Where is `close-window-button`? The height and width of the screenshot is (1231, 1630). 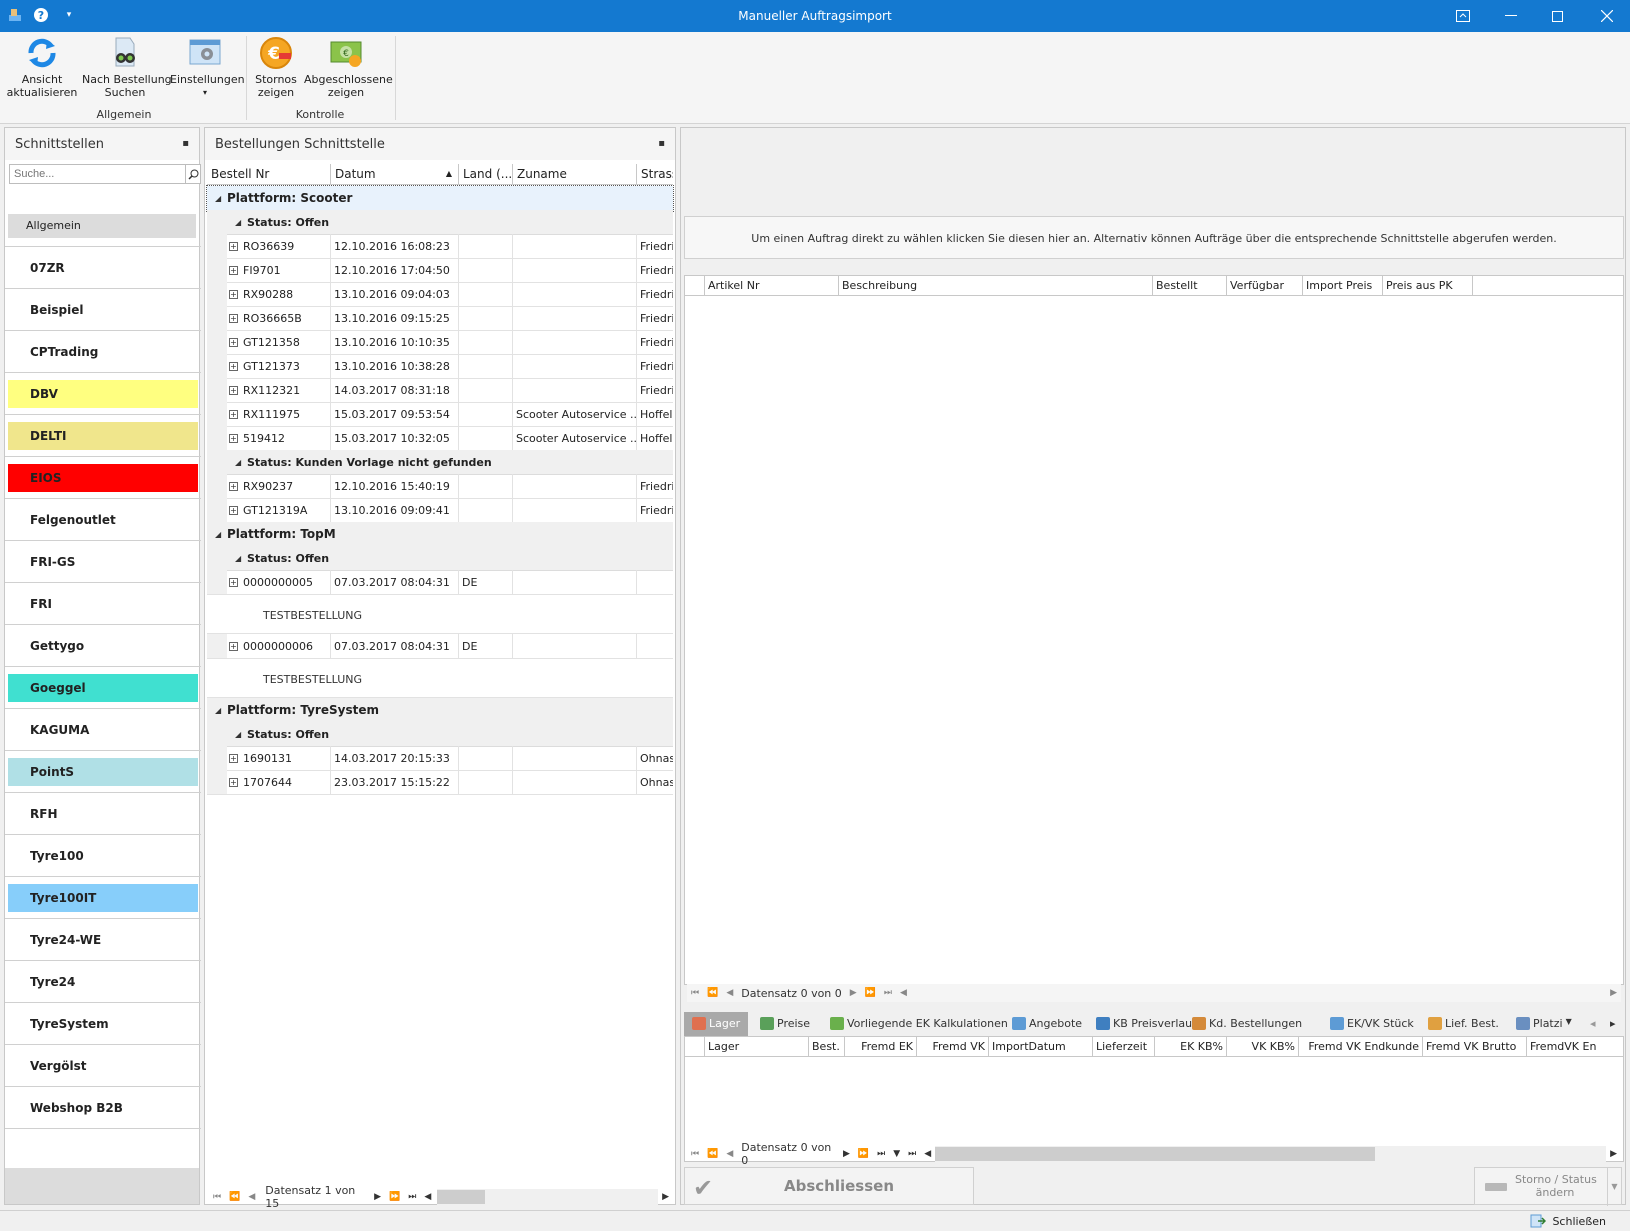 close-window-button is located at coordinates (1607, 16).